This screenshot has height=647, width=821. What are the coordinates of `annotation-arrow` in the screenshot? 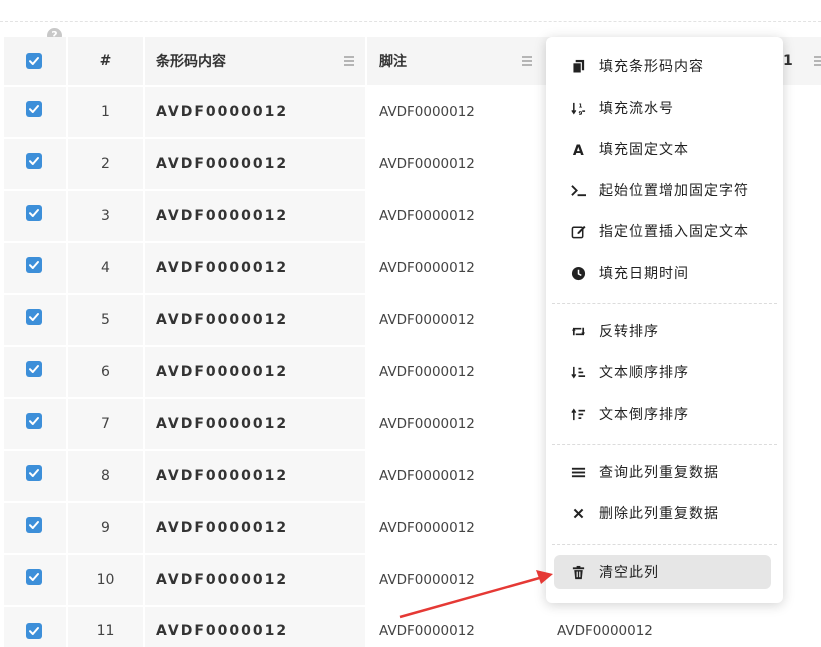 It's located at (476, 594).